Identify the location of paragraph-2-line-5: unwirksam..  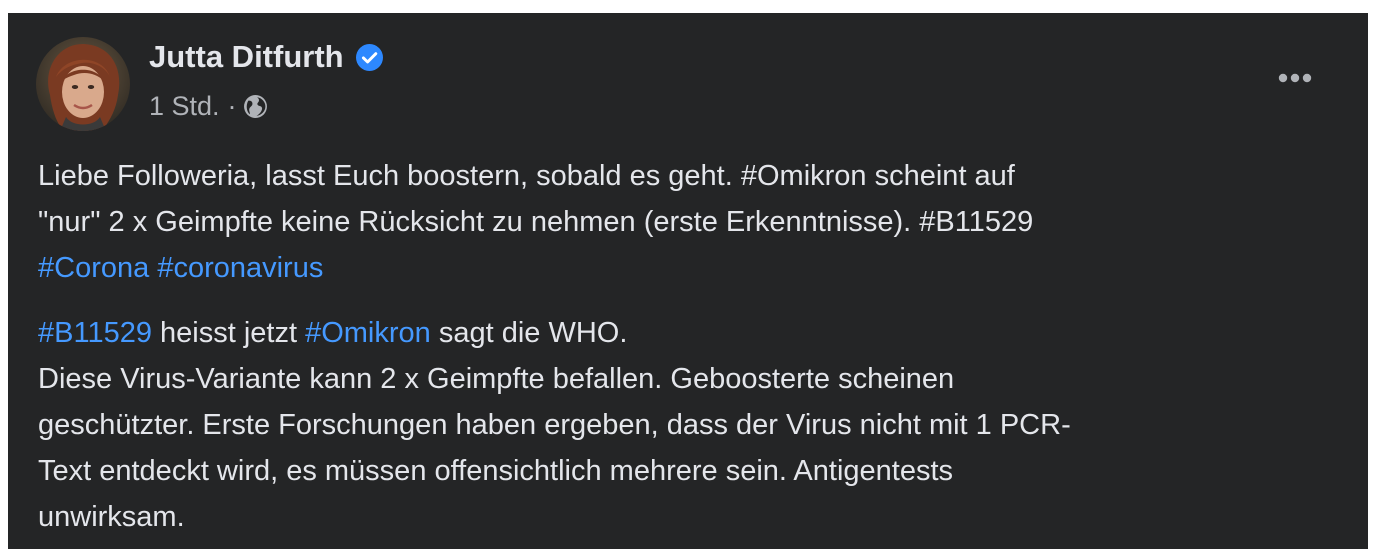
(111, 517).